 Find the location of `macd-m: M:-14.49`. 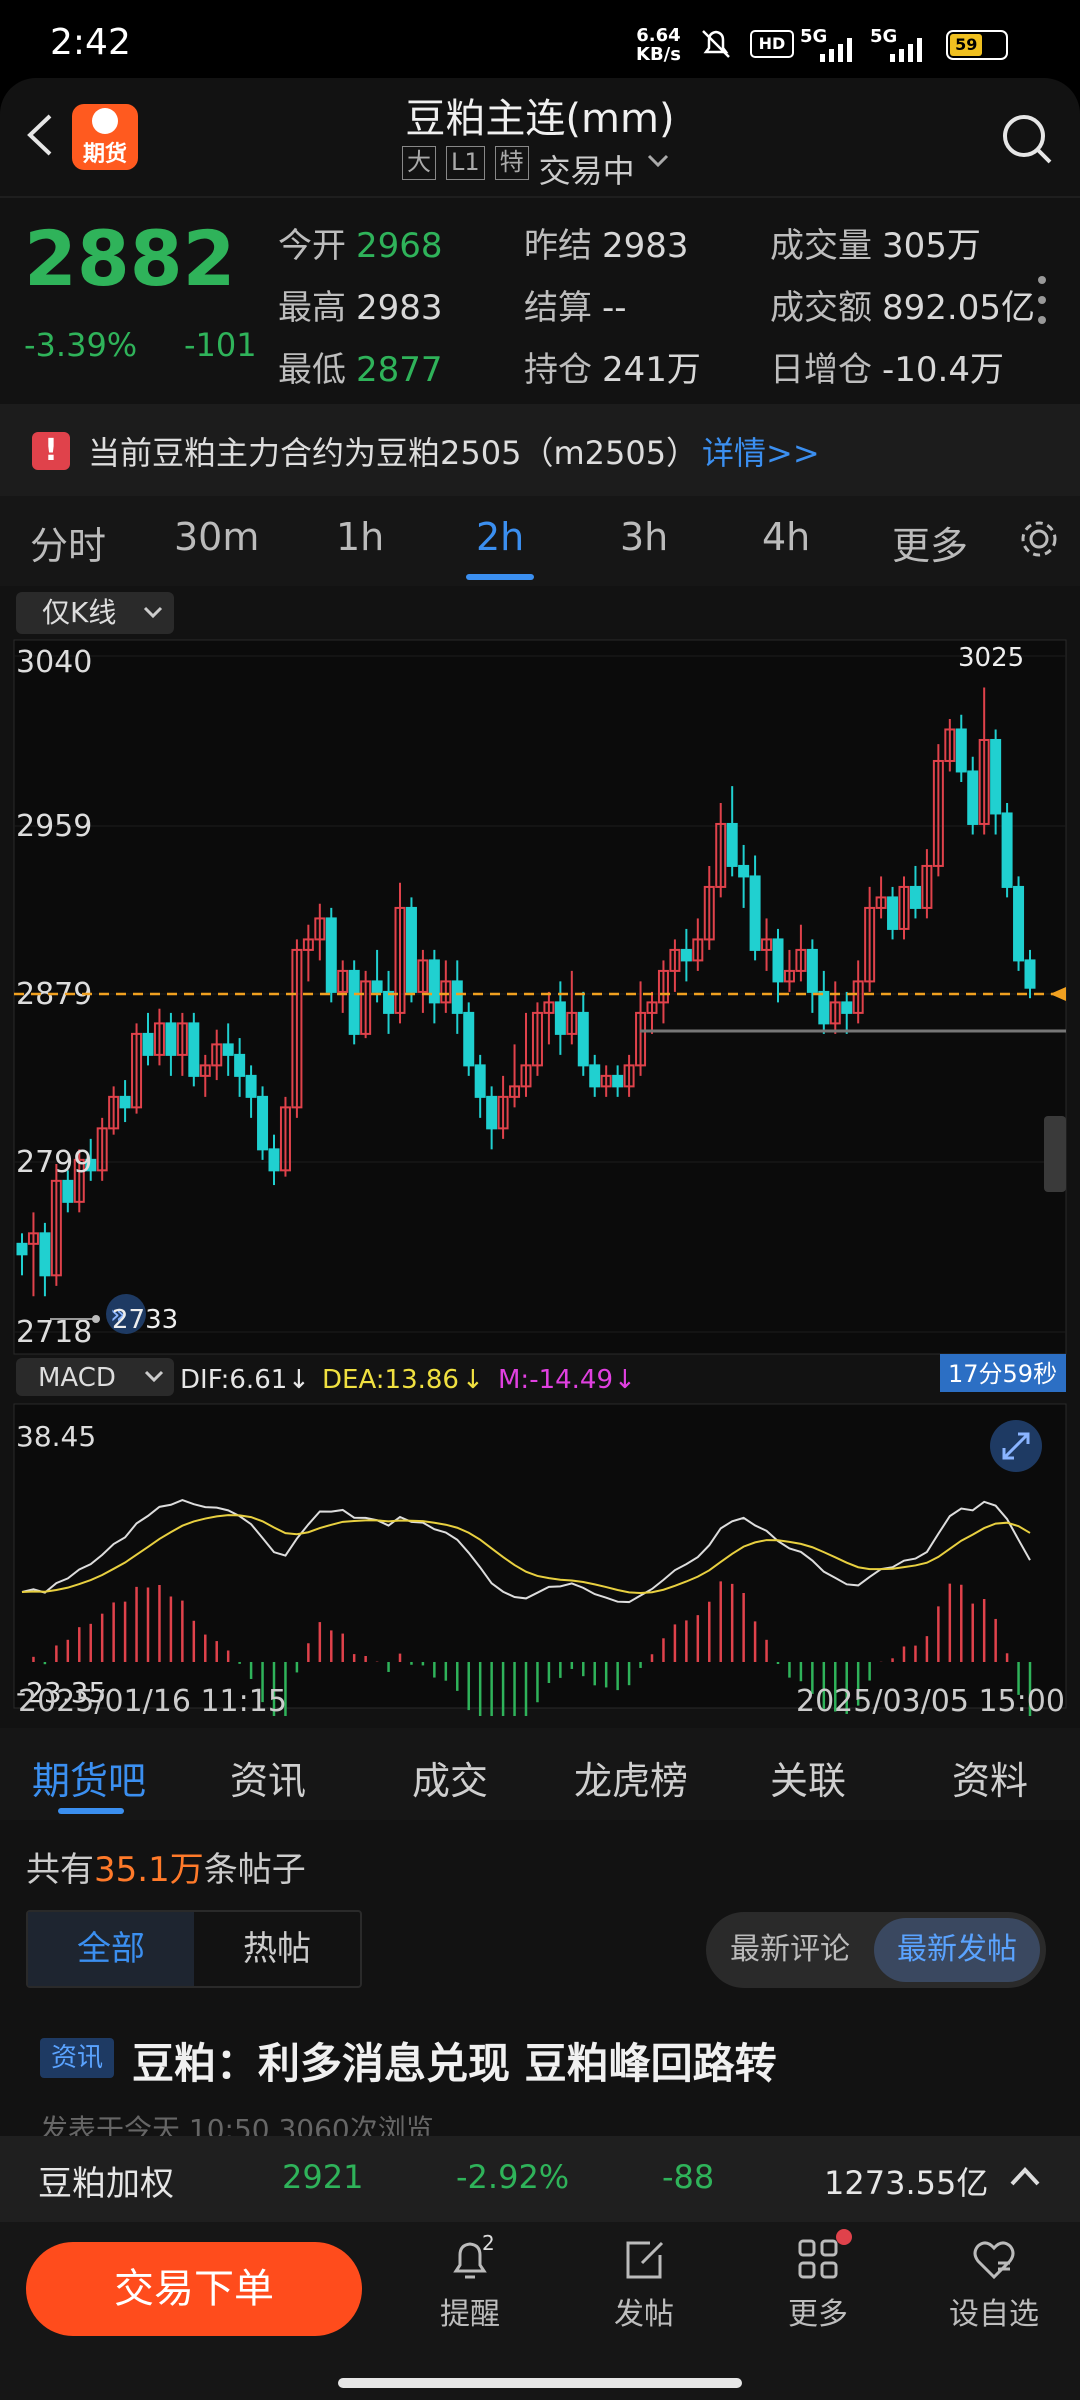

macd-m: M:-14.49 is located at coordinates (555, 1380).